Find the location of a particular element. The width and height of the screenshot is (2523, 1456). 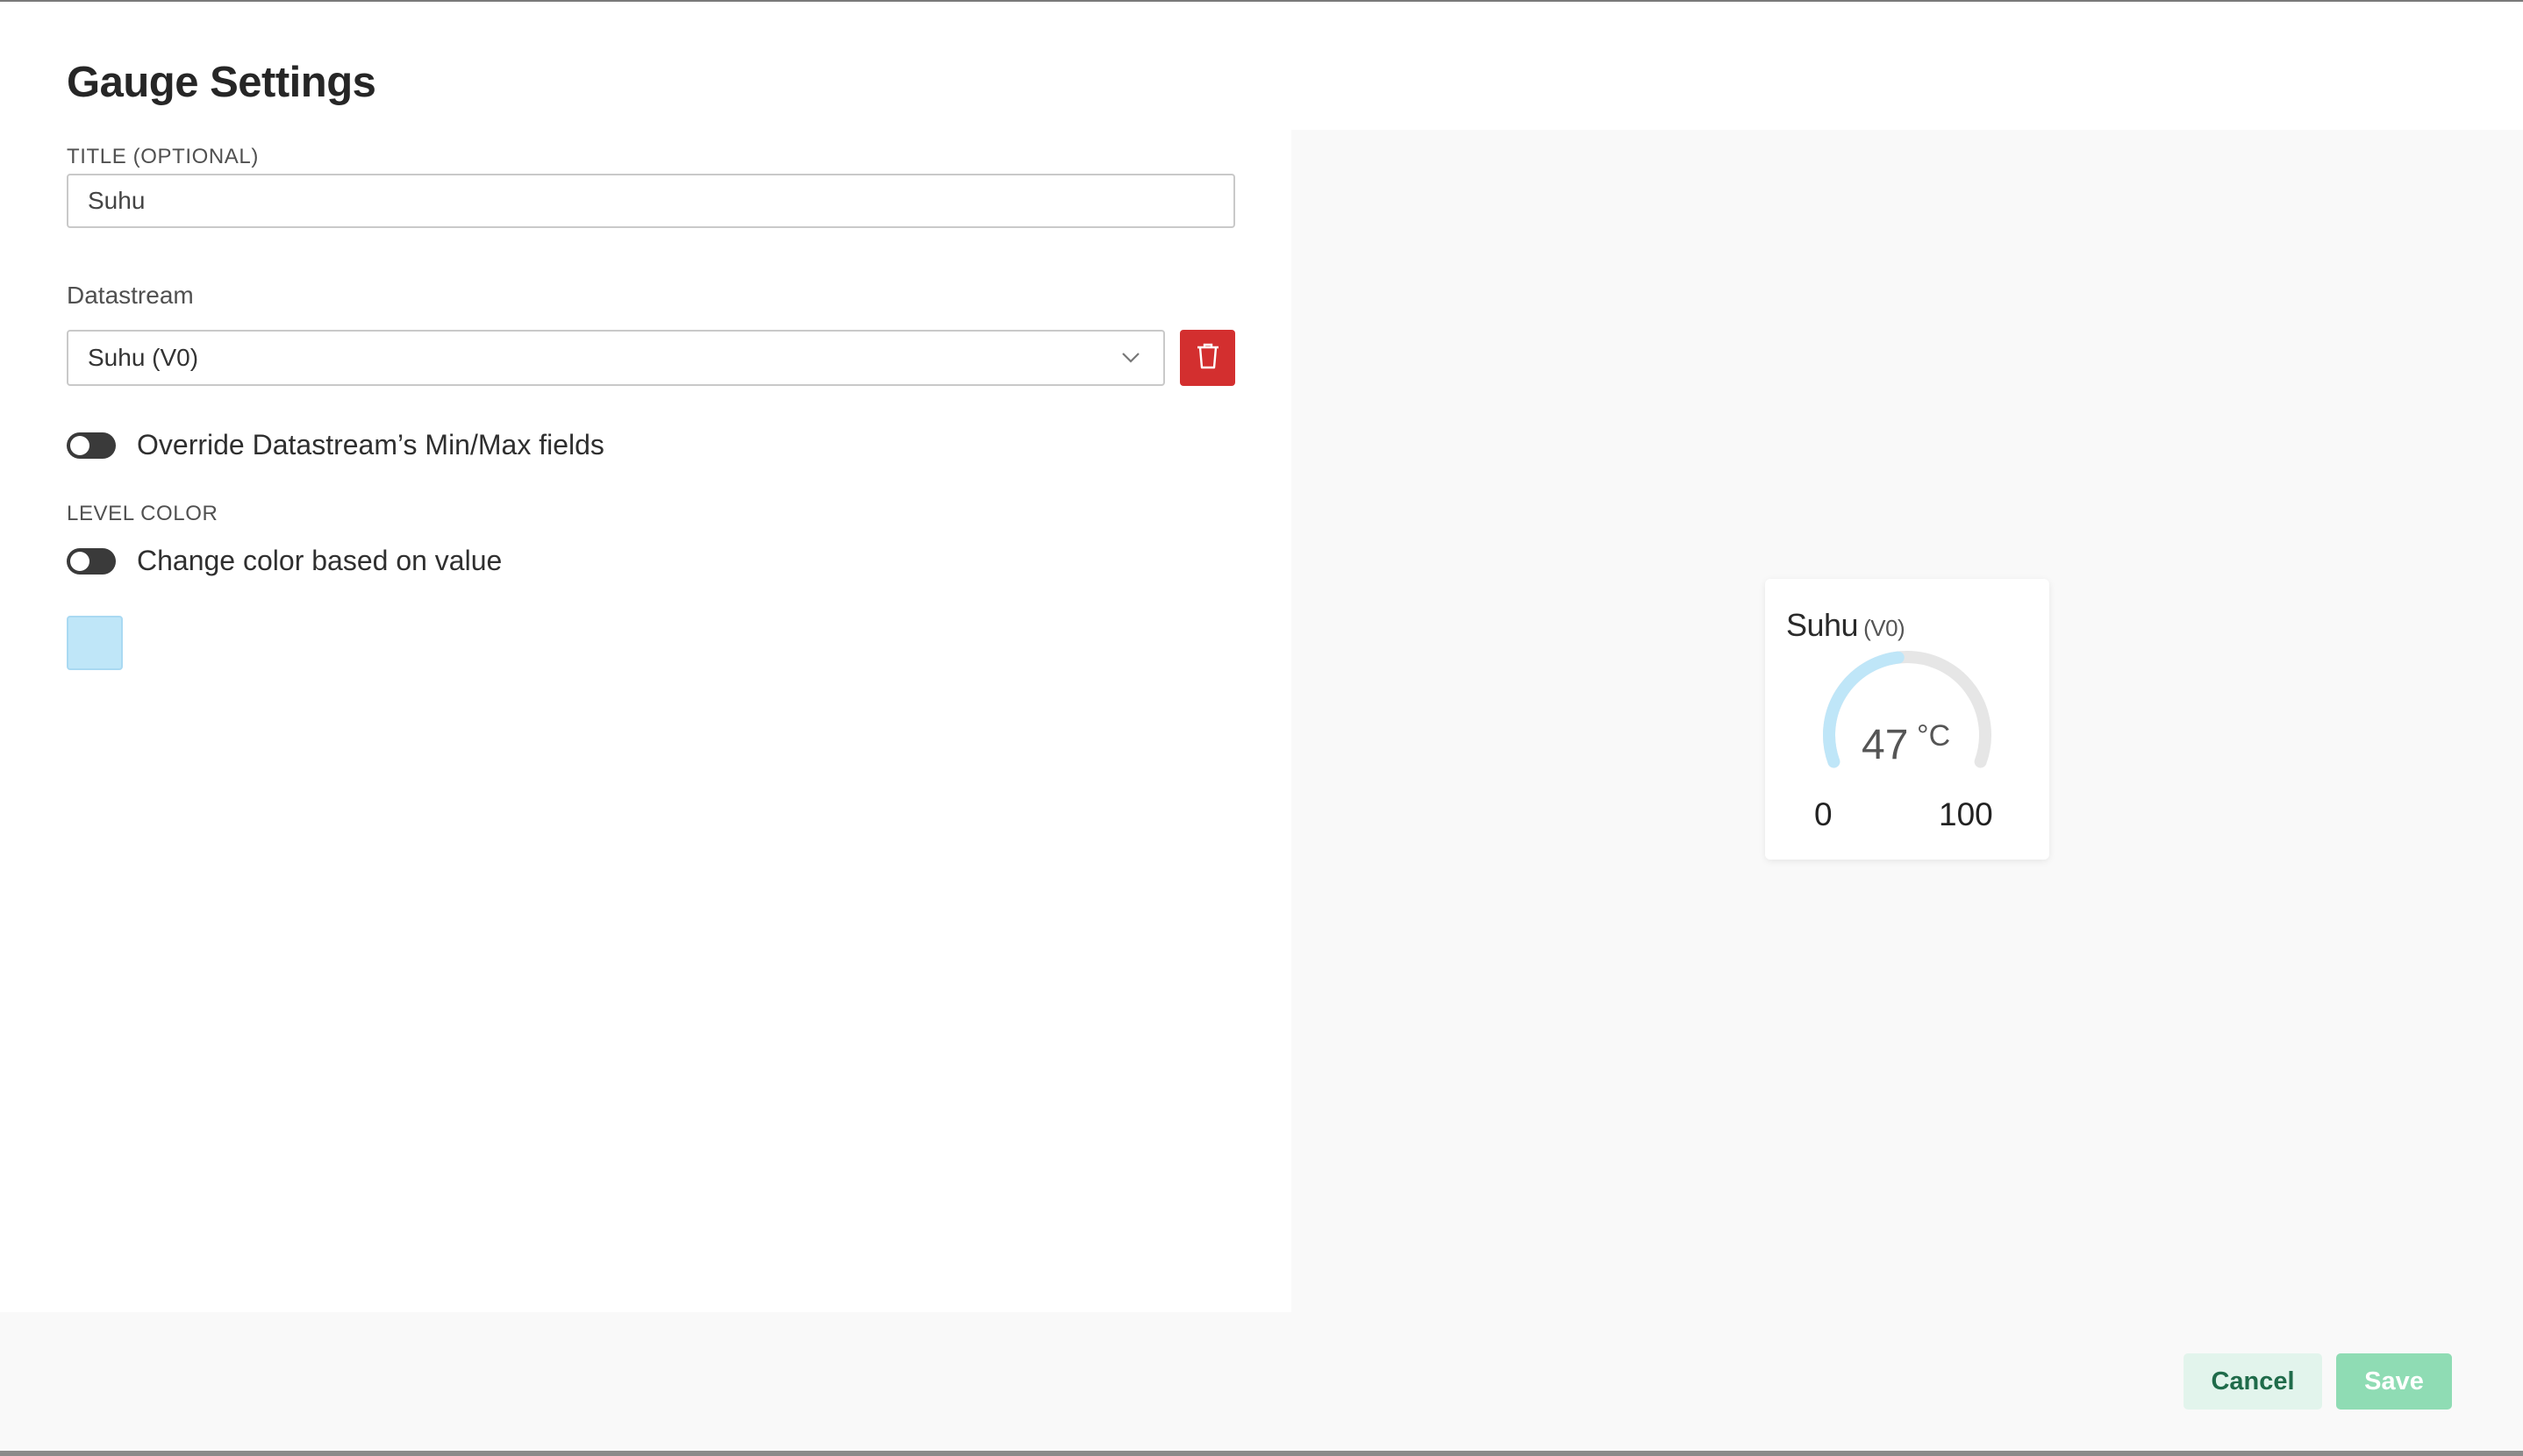

change-color-row: Change color based on value is located at coordinates (284, 561).